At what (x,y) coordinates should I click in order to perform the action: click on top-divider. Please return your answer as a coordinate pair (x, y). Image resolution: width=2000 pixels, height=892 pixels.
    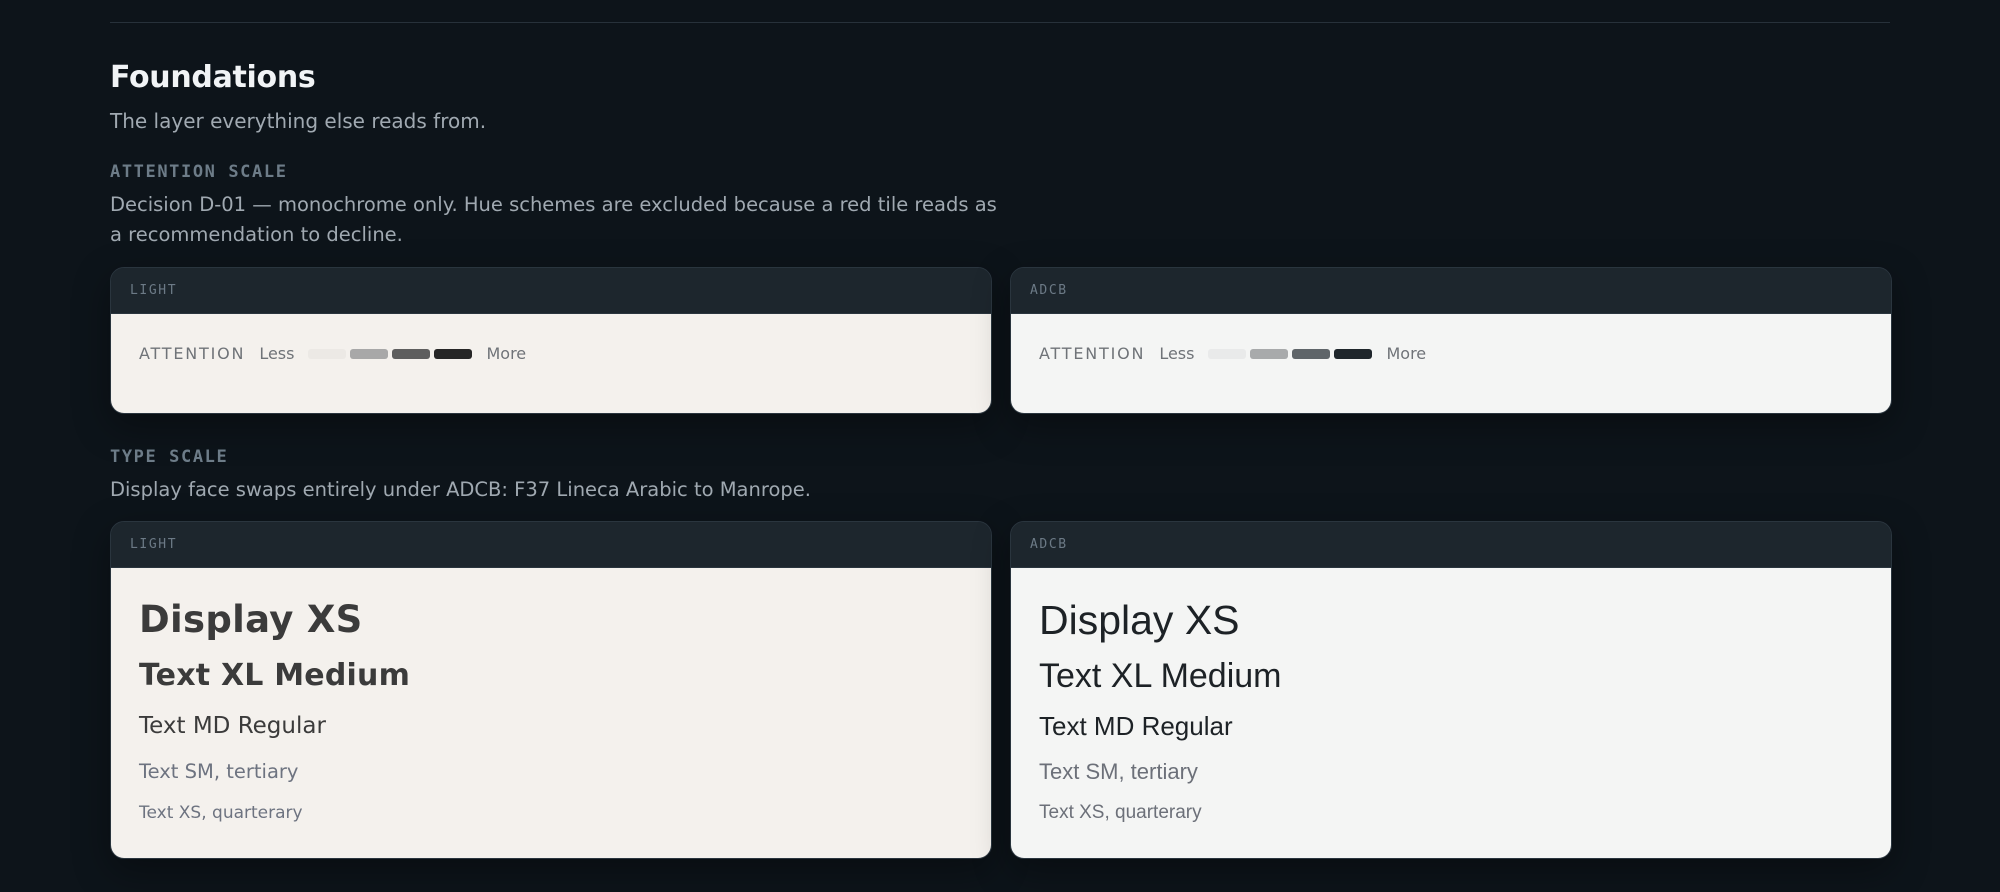
    Looking at the image, I should click on (1000, 22).